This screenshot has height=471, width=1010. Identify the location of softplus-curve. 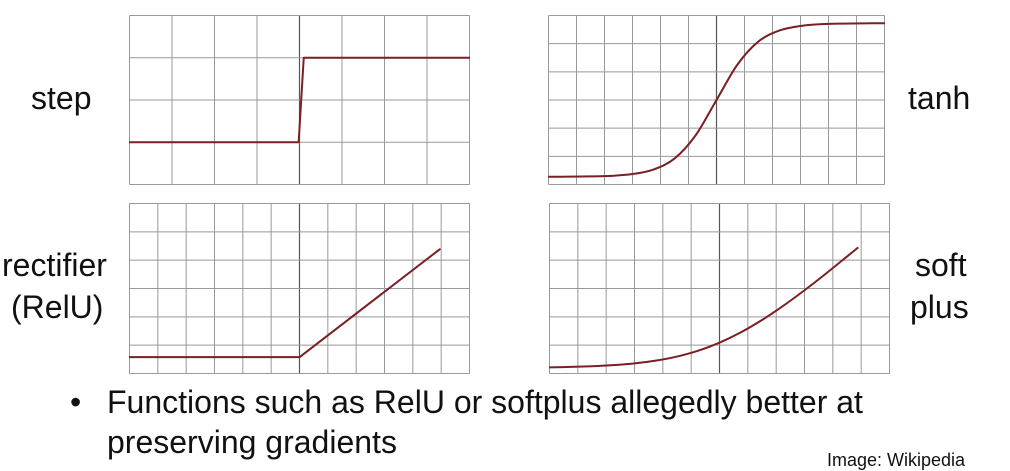
(704, 307).